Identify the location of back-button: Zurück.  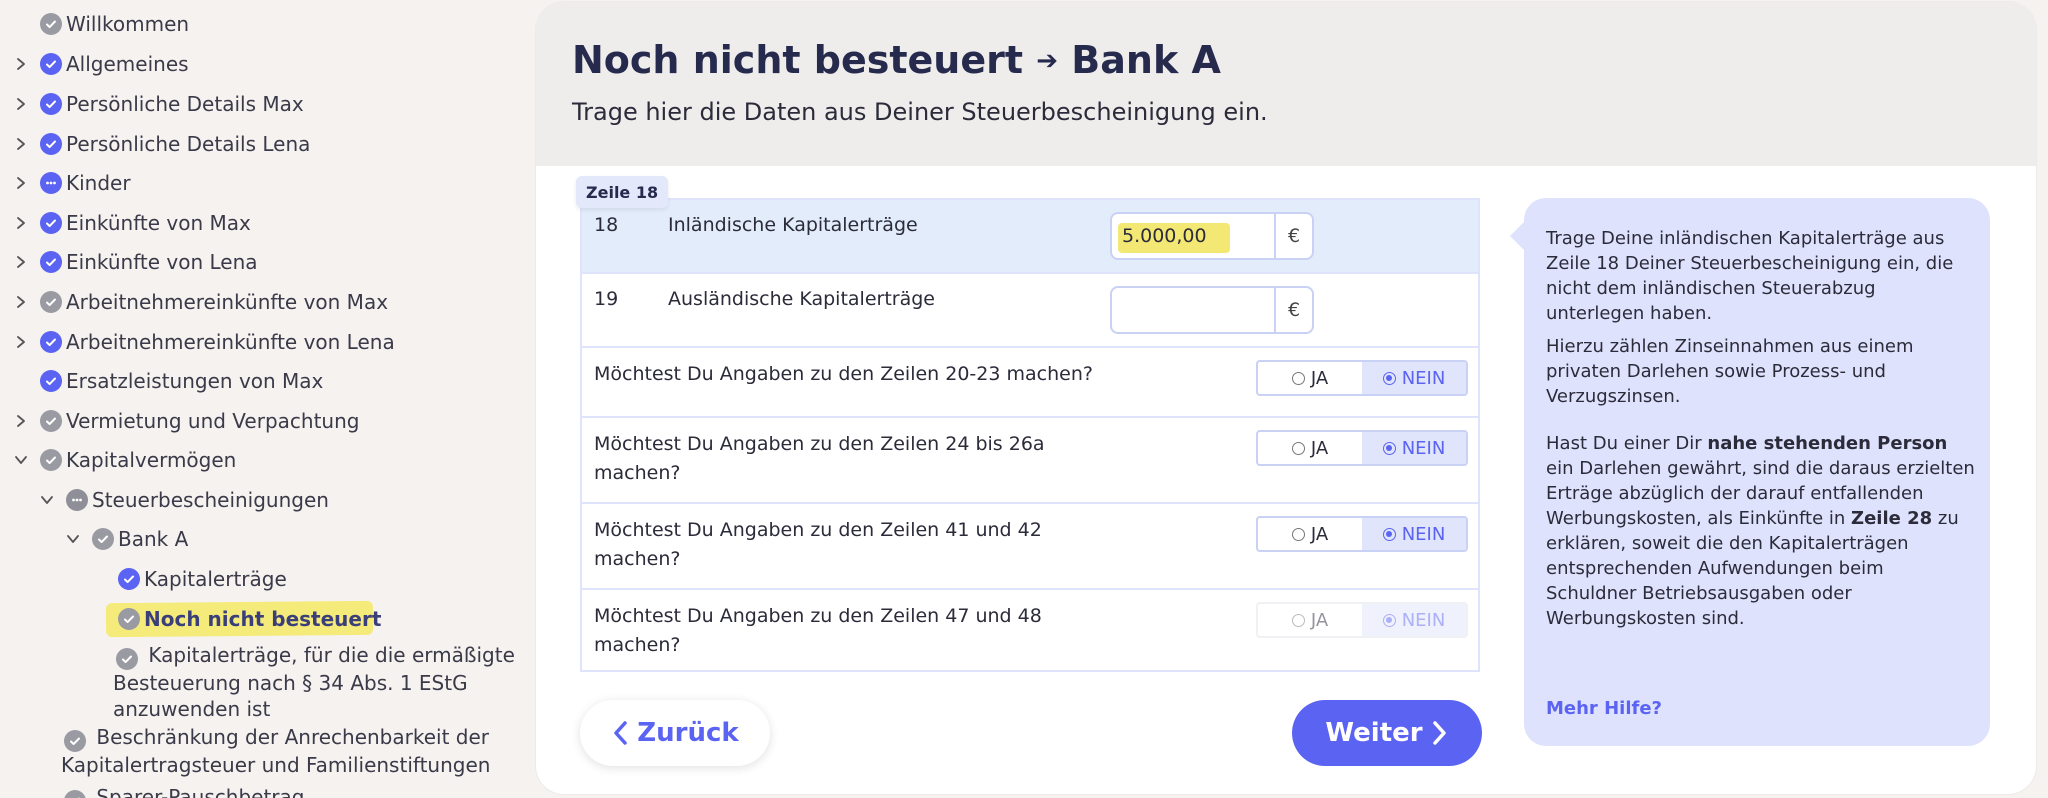
(675, 733).